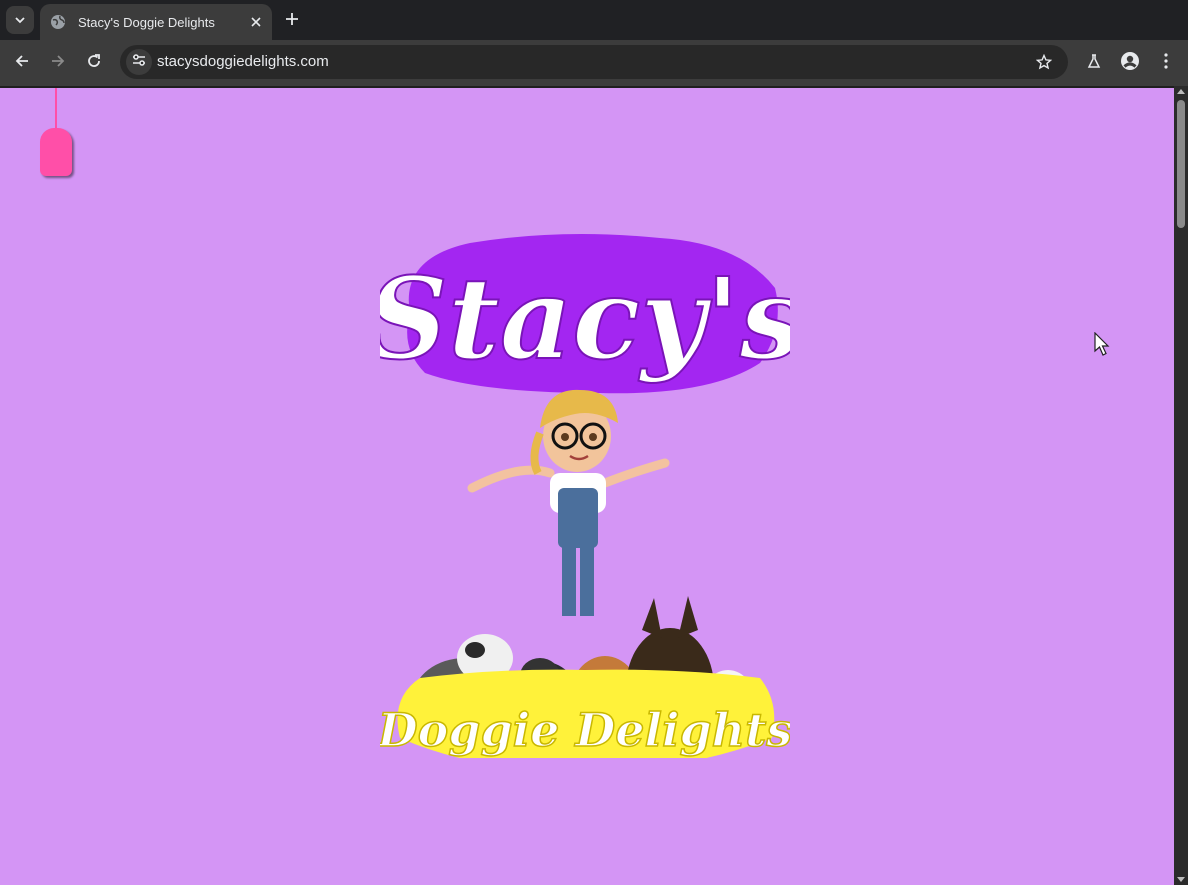  What do you see at coordinates (1181, 485) in the screenshot?
I see `vertical-scrollbar` at bounding box center [1181, 485].